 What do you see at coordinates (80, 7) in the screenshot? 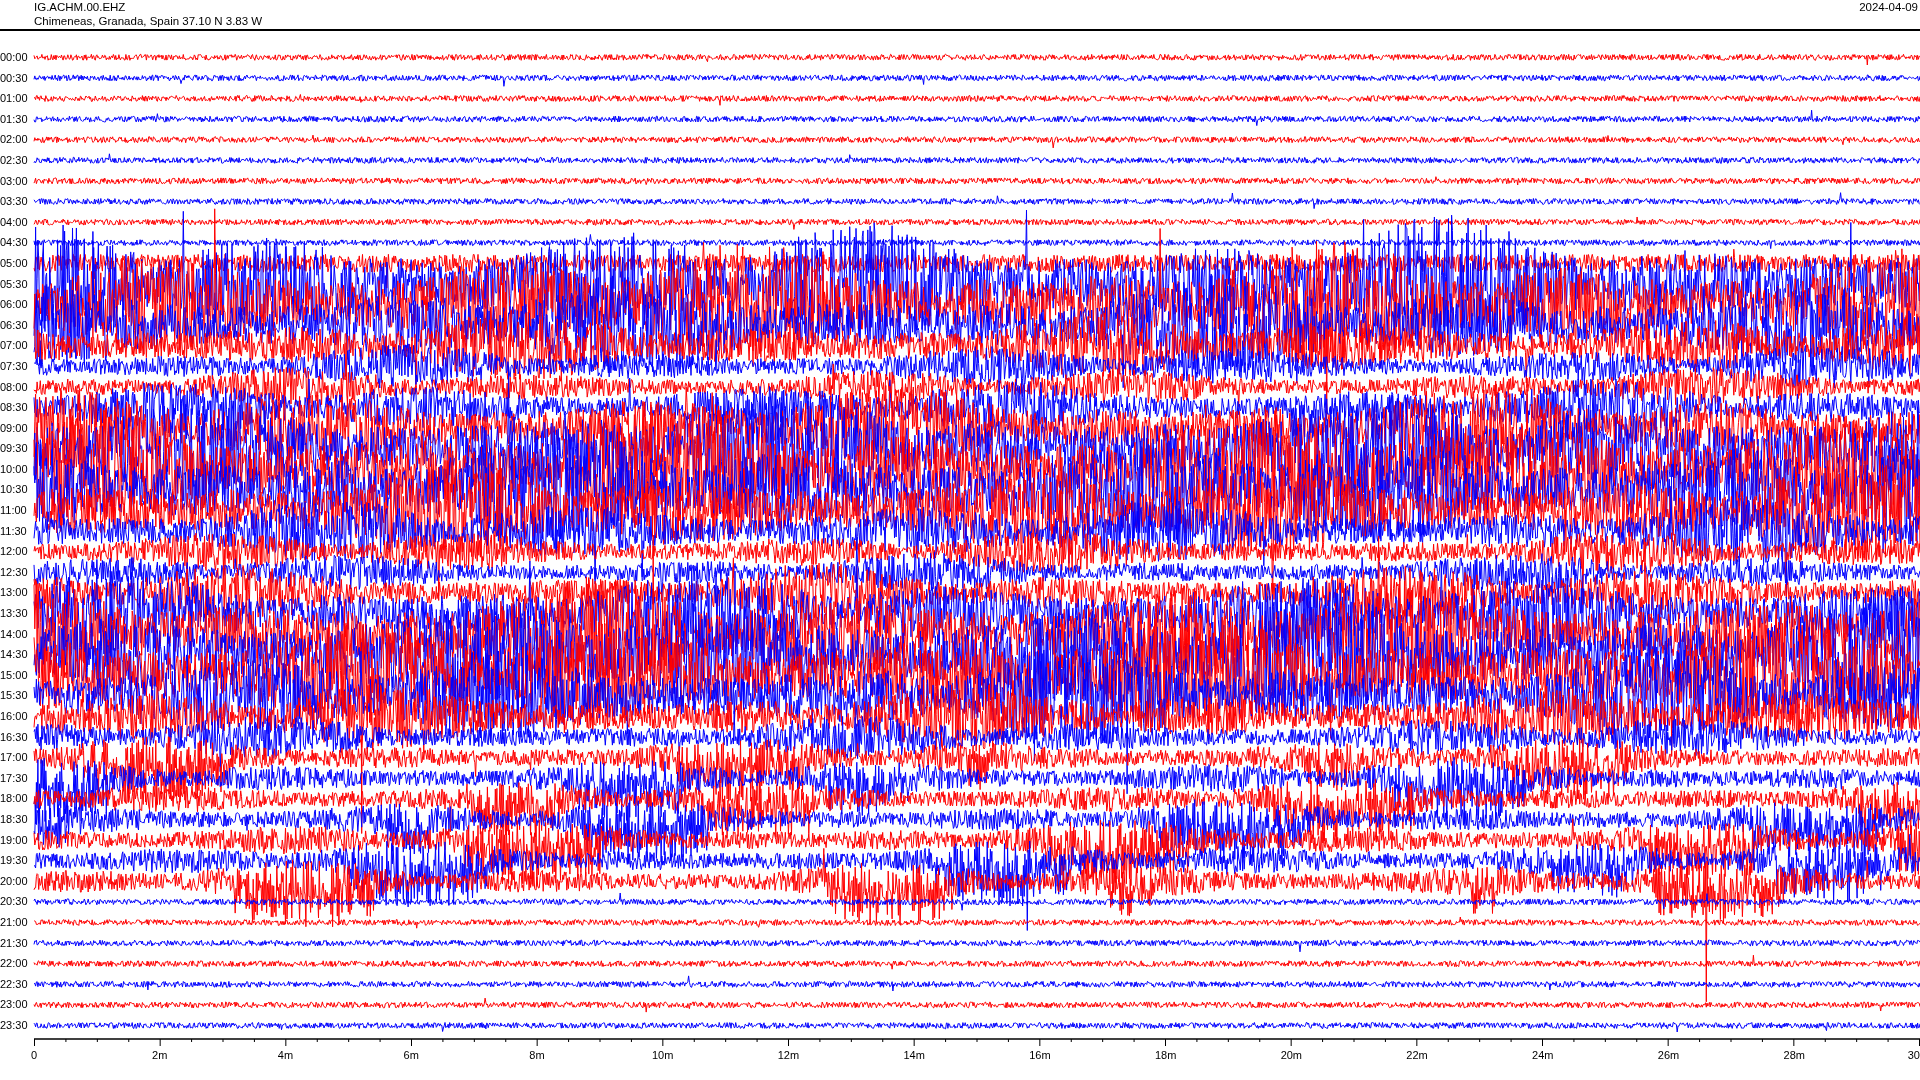
I see `station-code: IG.ACHM.00.EHZ` at bounding box center [80, 7].